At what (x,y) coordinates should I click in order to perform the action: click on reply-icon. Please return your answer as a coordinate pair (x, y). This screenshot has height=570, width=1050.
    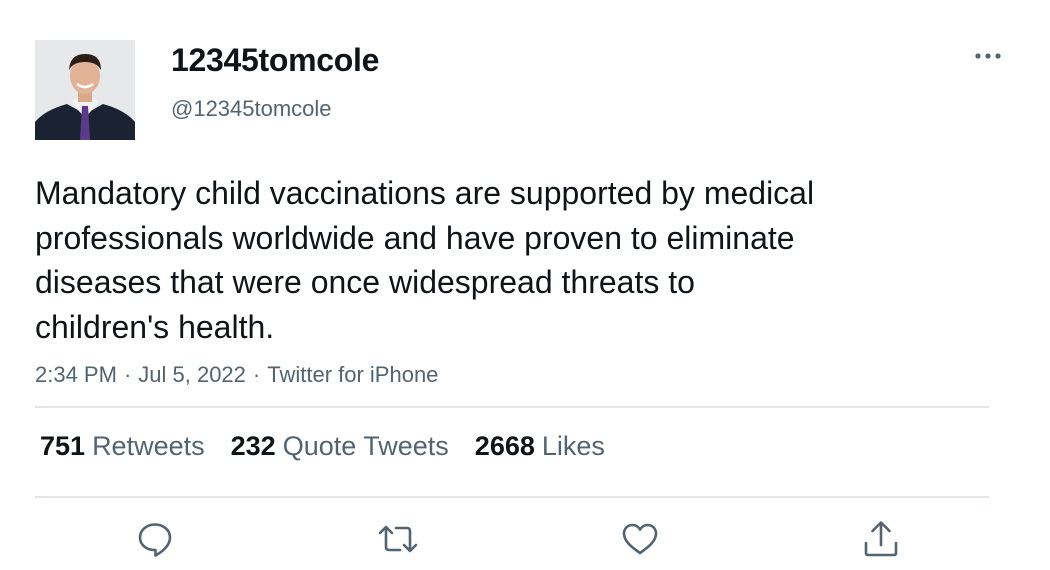
    Looking at the image, I should click on (155, 540).